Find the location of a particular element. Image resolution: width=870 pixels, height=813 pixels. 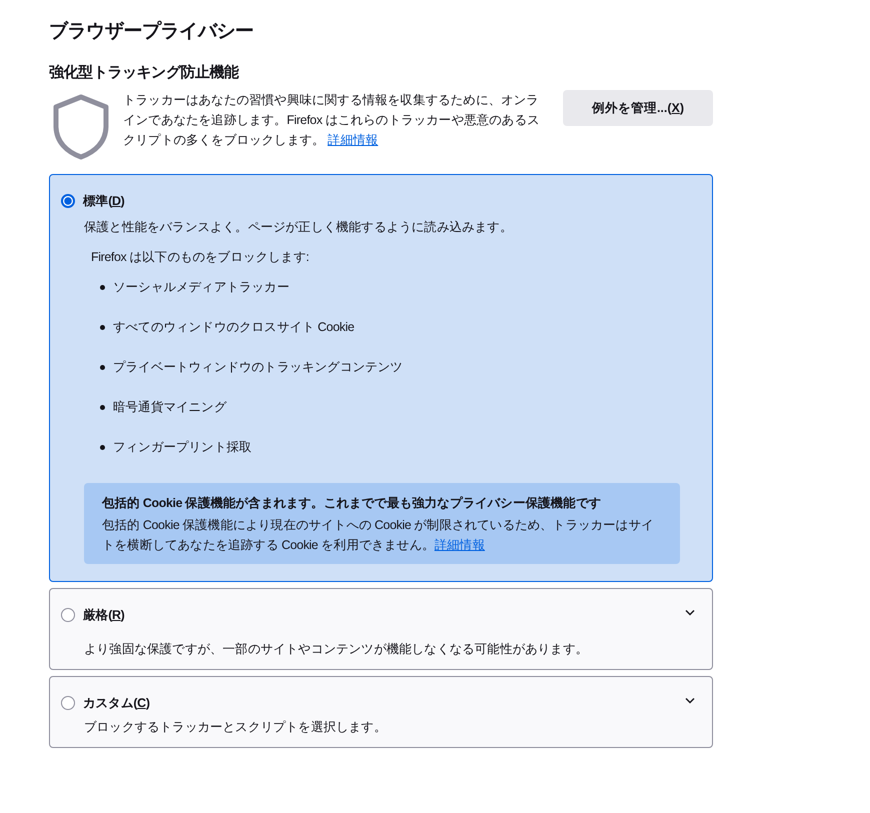

notice-text: 包括的 Cookie 保護機能により現在のサイトへの Cookie が制限されているため、トラッカーはサイトを横断してあなたを追跡する Cookie を利用できません。詳細情報 is located at coordinates (378, 535).